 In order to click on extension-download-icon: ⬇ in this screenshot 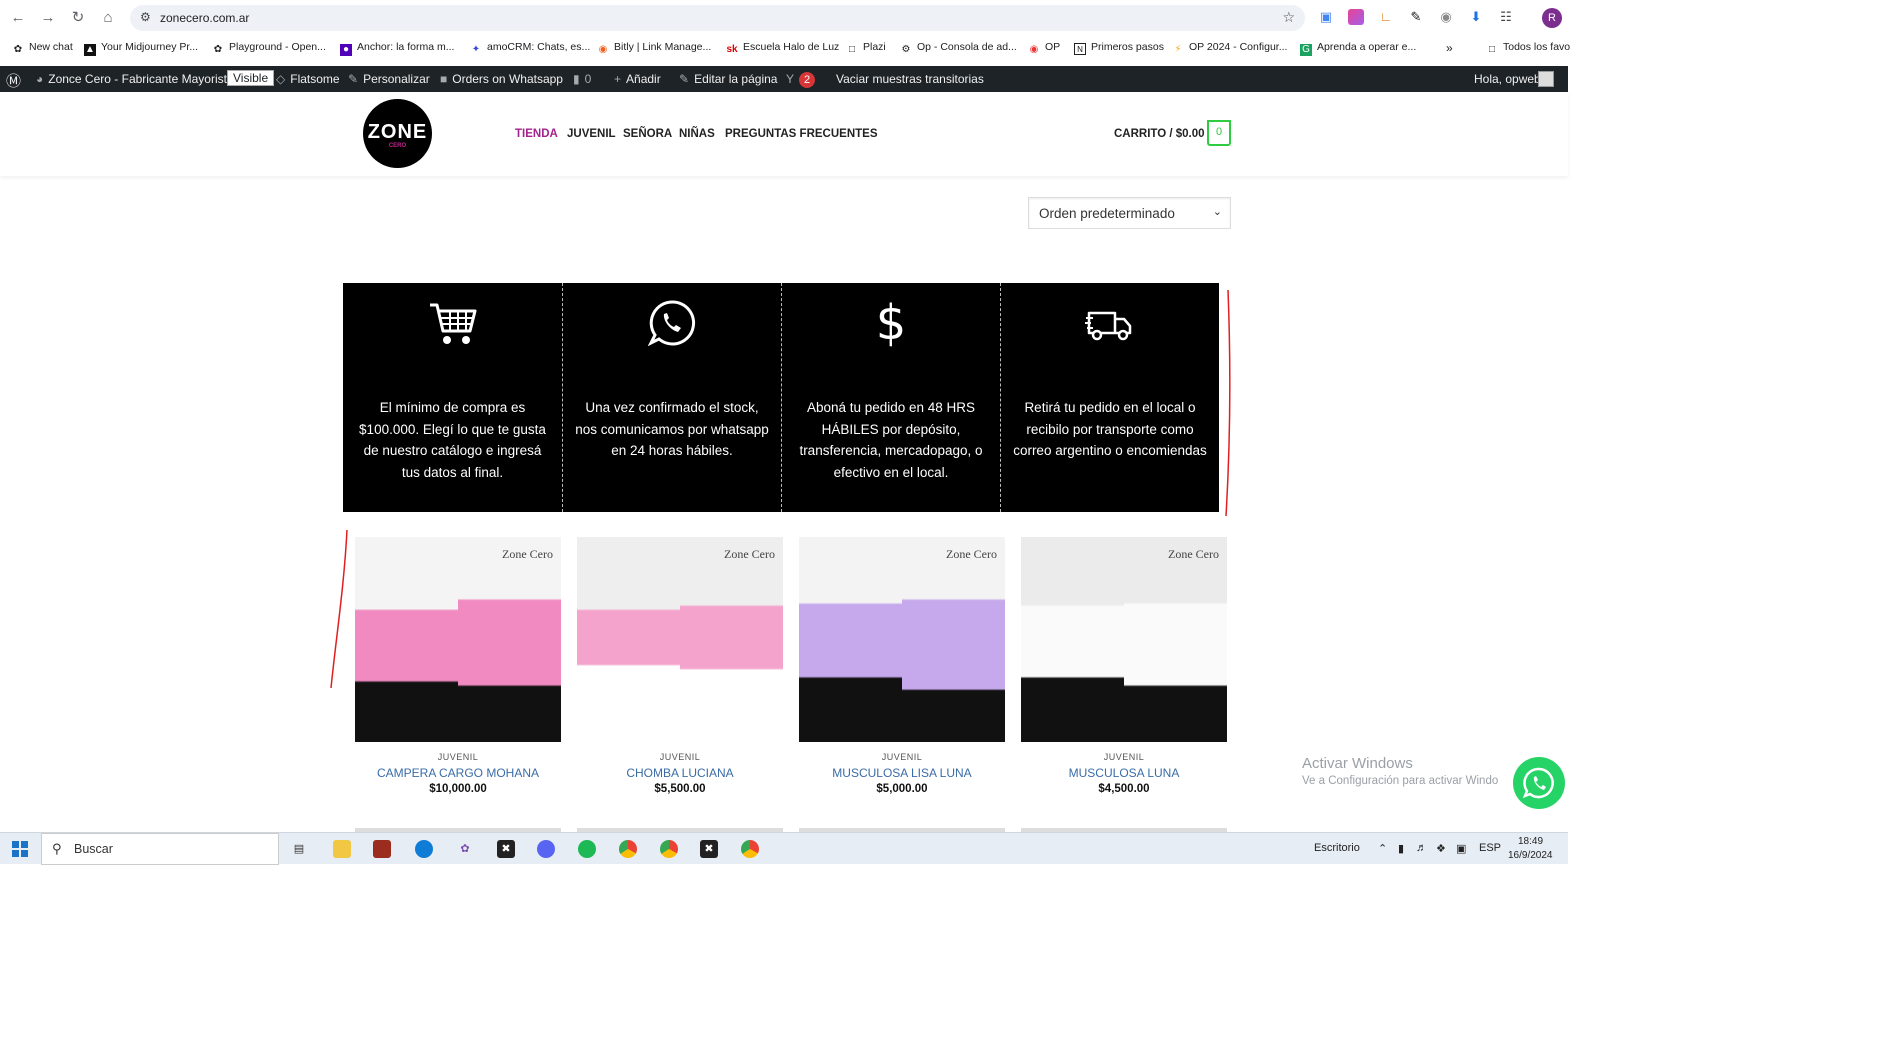, I will do `click(1476, 17)`.